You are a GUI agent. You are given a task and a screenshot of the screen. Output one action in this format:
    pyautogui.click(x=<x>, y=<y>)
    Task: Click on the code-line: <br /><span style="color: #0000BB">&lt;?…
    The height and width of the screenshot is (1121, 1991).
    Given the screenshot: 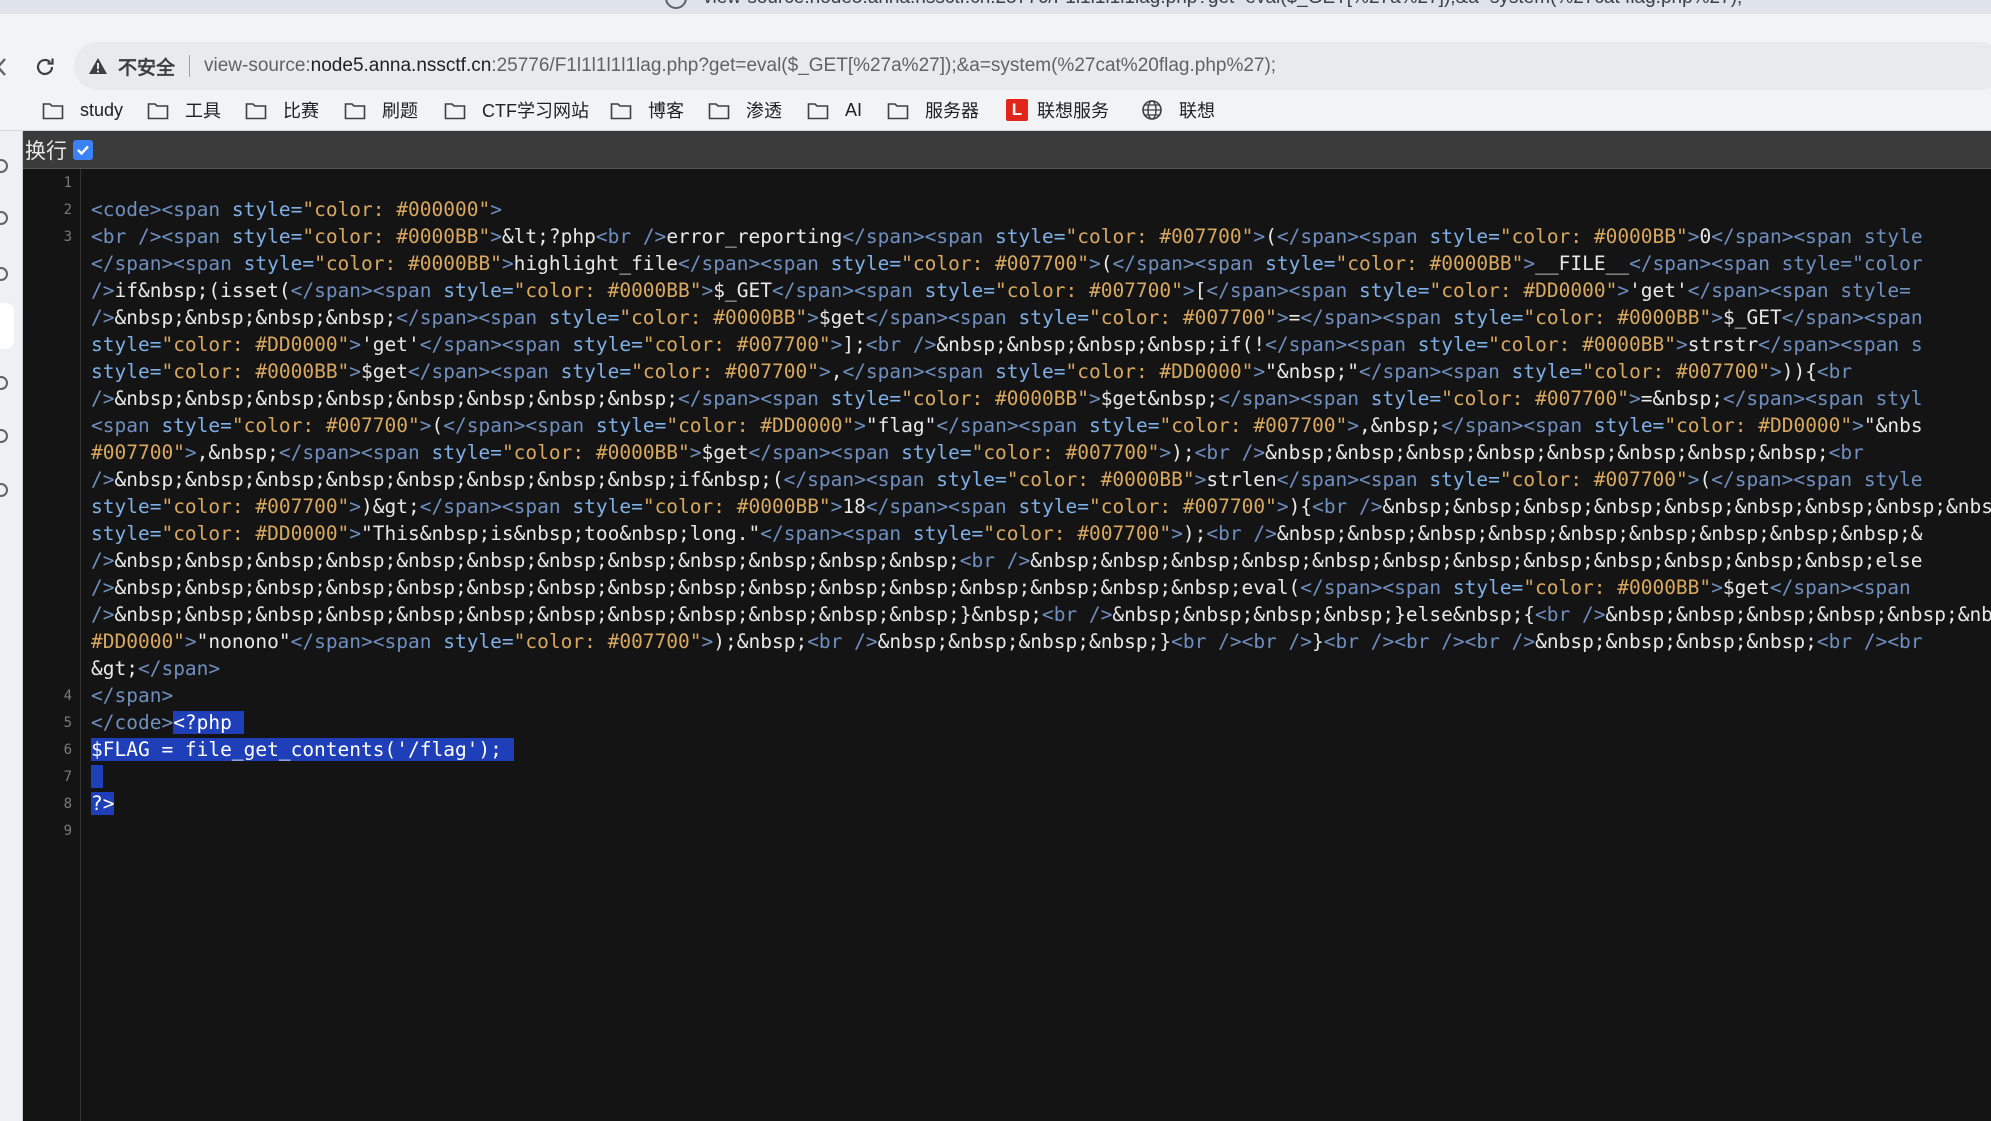 What is the action you would take?
    pyautogui.click(x=1007, y=236)
    